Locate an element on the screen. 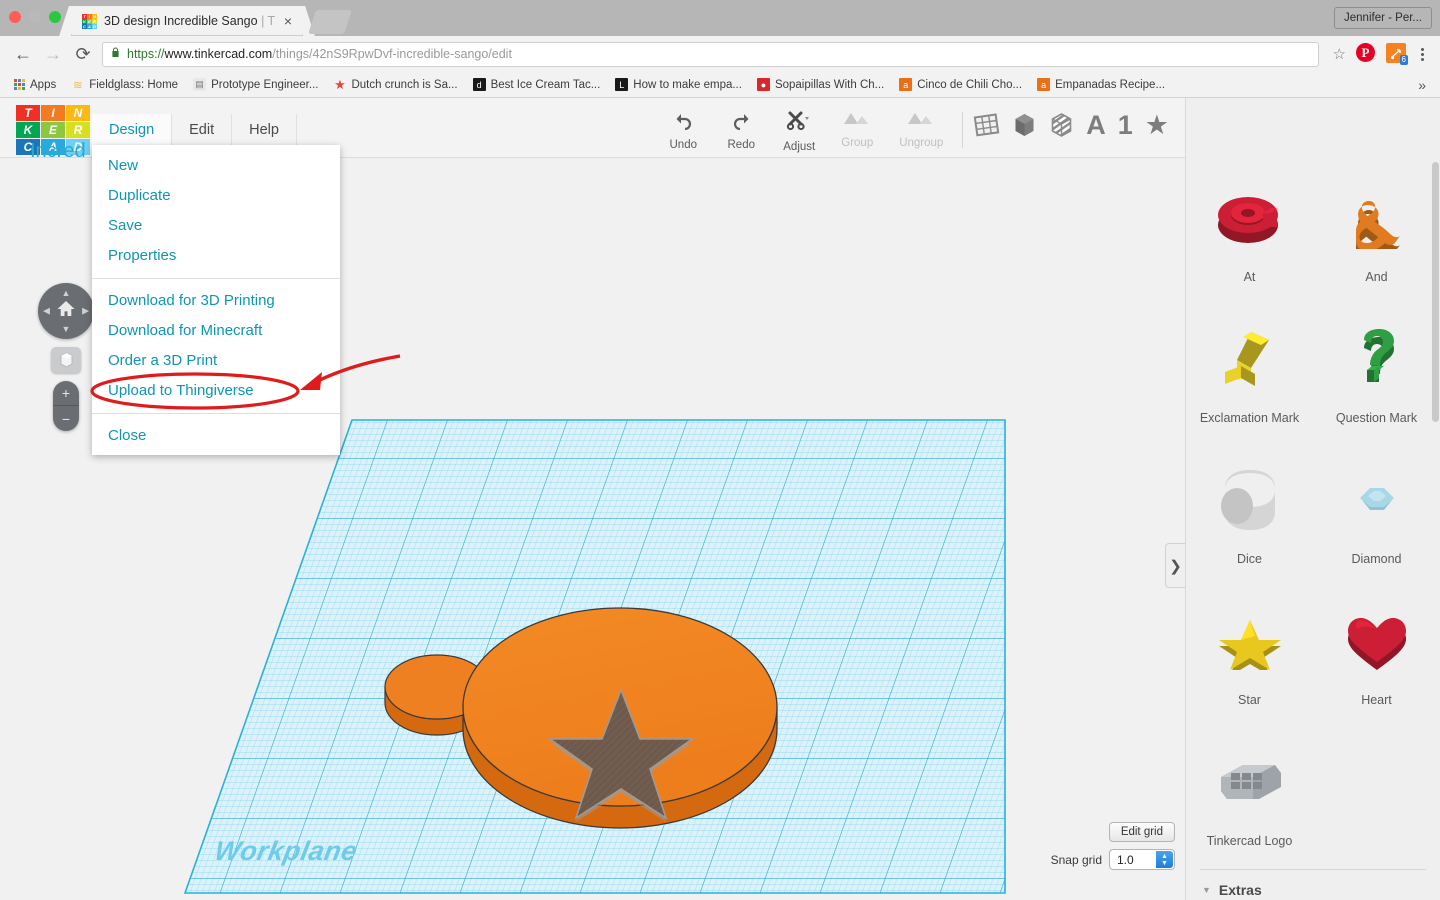  apps-grid-icon is located at coordinates (19, 84).